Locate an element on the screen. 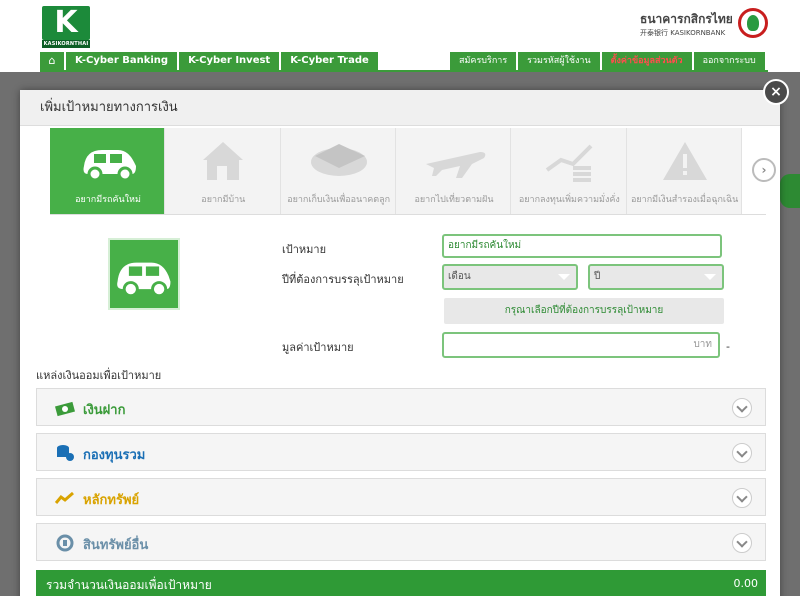 The image size is (800, 596). source-name: หลักทรัพย์ is located at coordinates (111, 500).